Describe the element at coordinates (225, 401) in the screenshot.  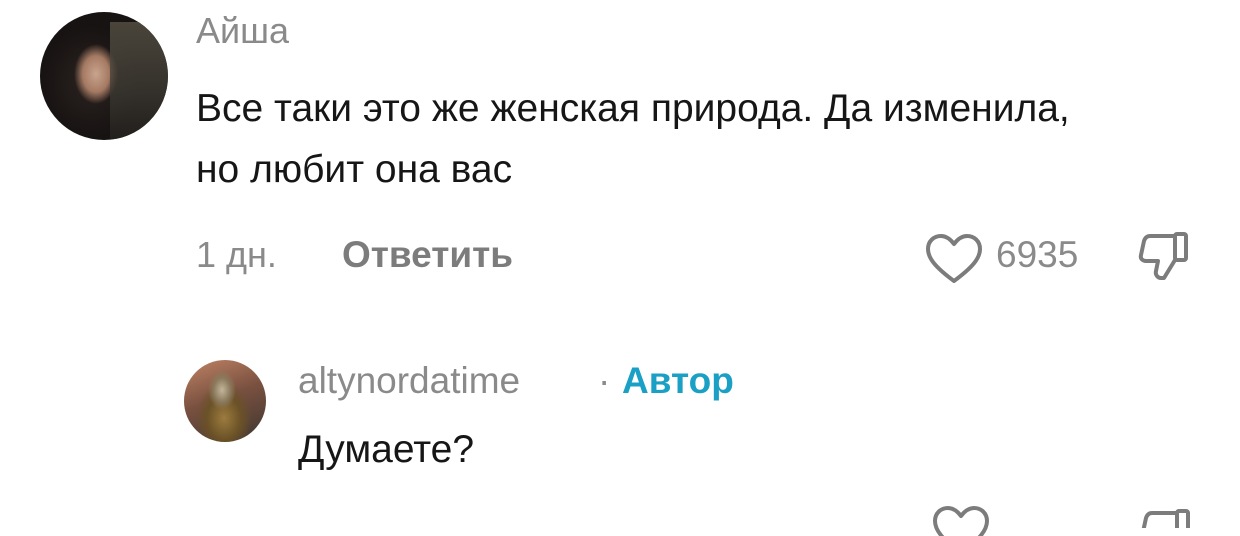
I see `reply-author-avatar` at that location.